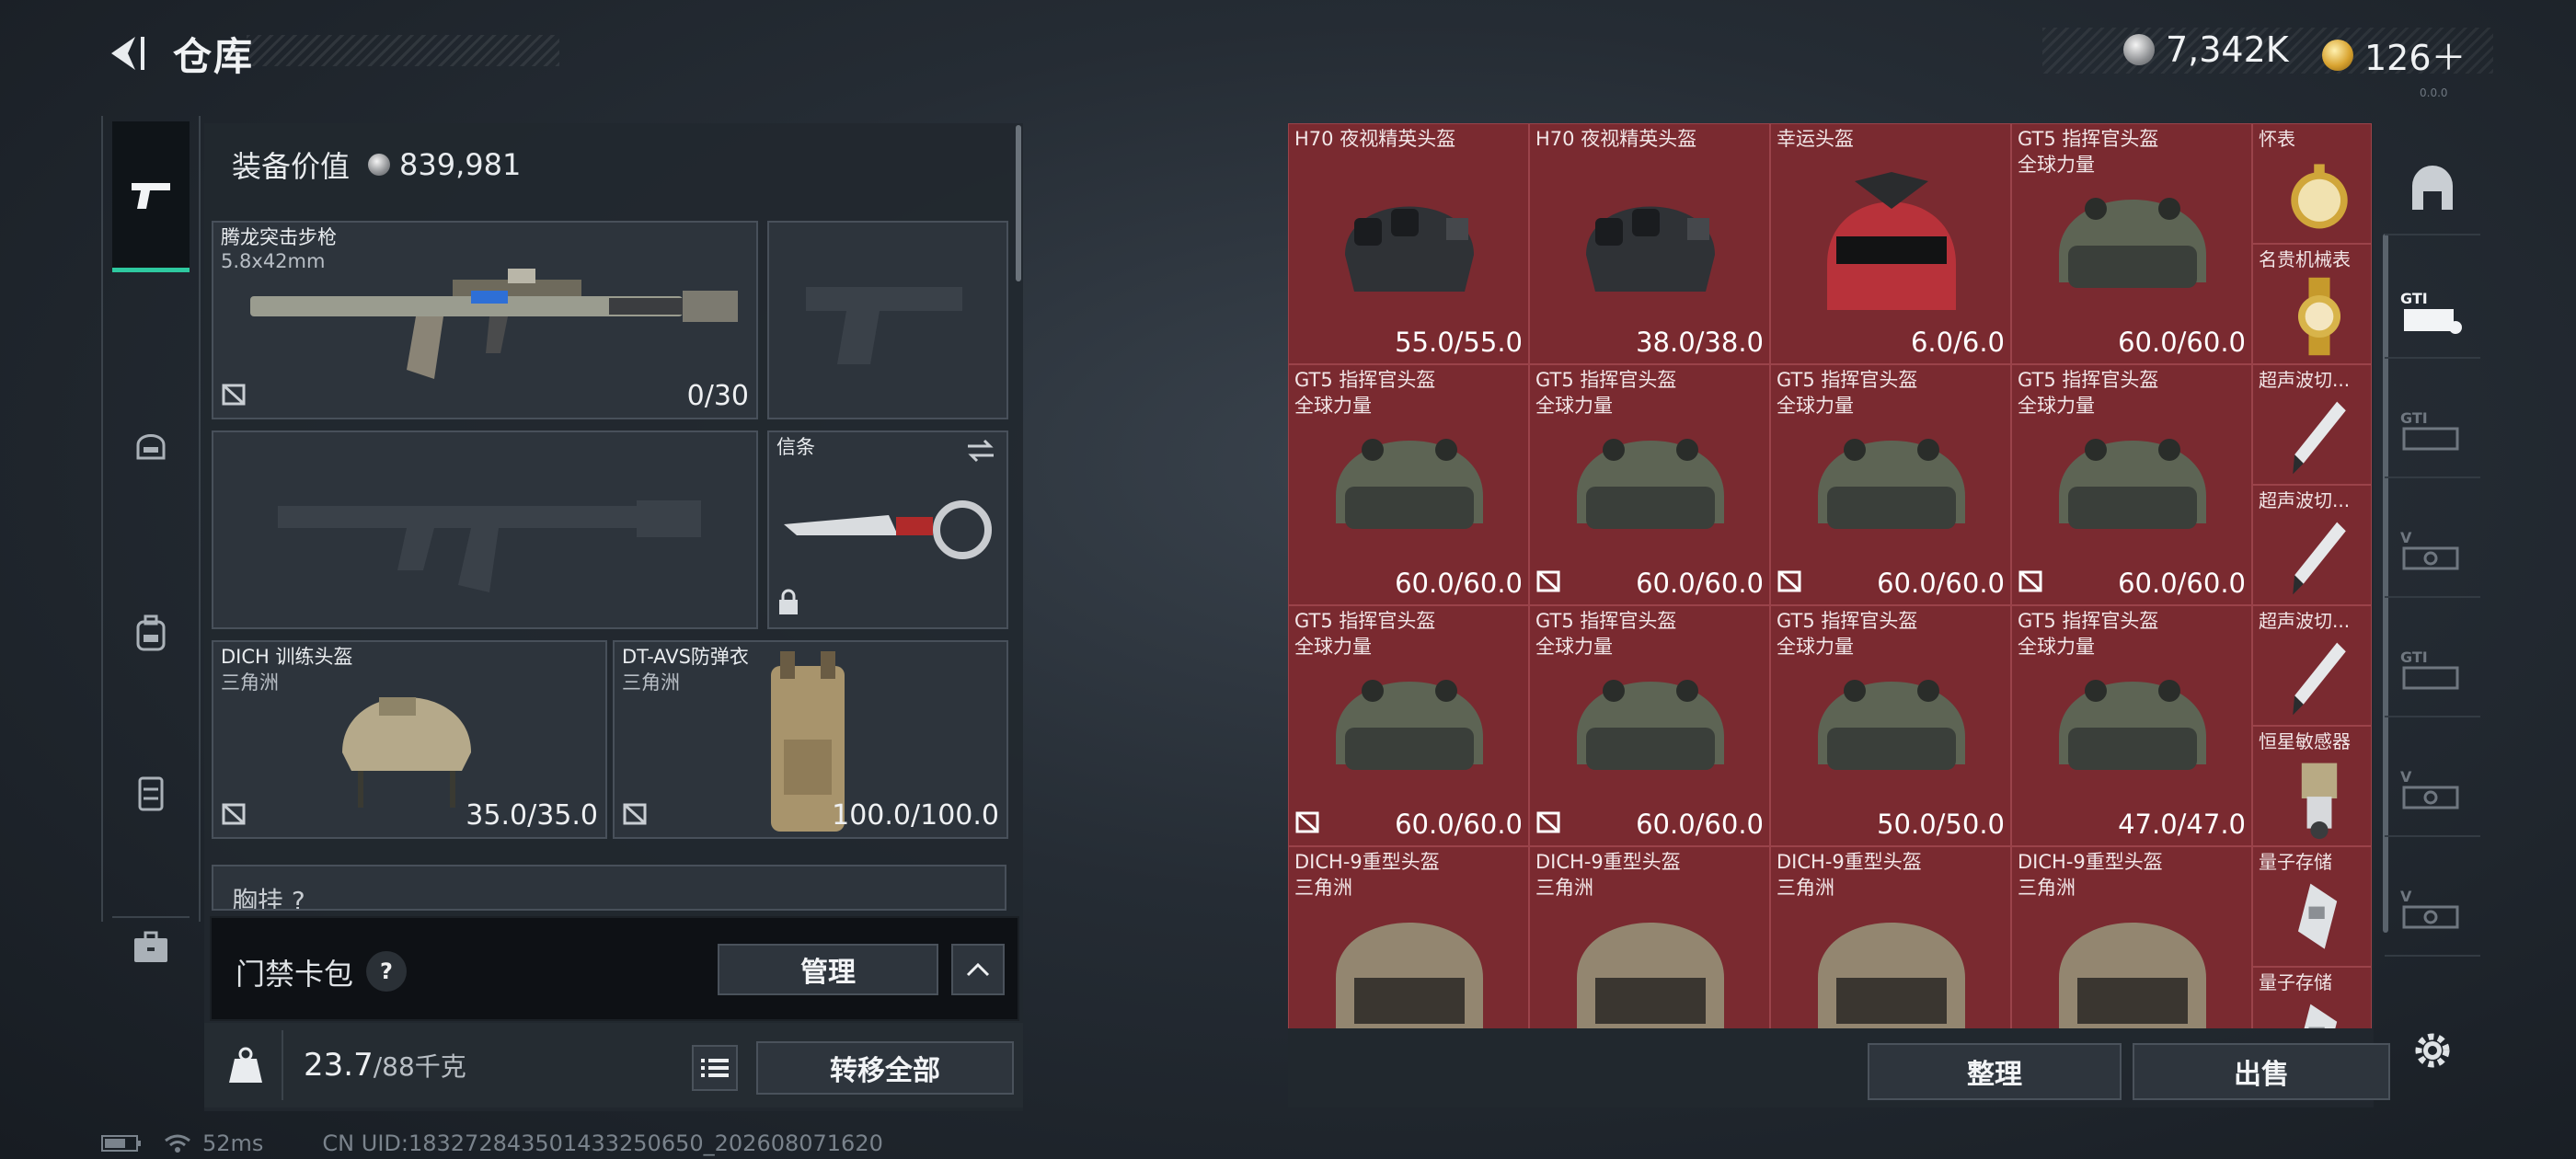 Image resolution: width=2576 pixels, height=1159 pixels. I want to click on storage-tab-rail: GTI GTI V GTI V V, so click(2435, 588).